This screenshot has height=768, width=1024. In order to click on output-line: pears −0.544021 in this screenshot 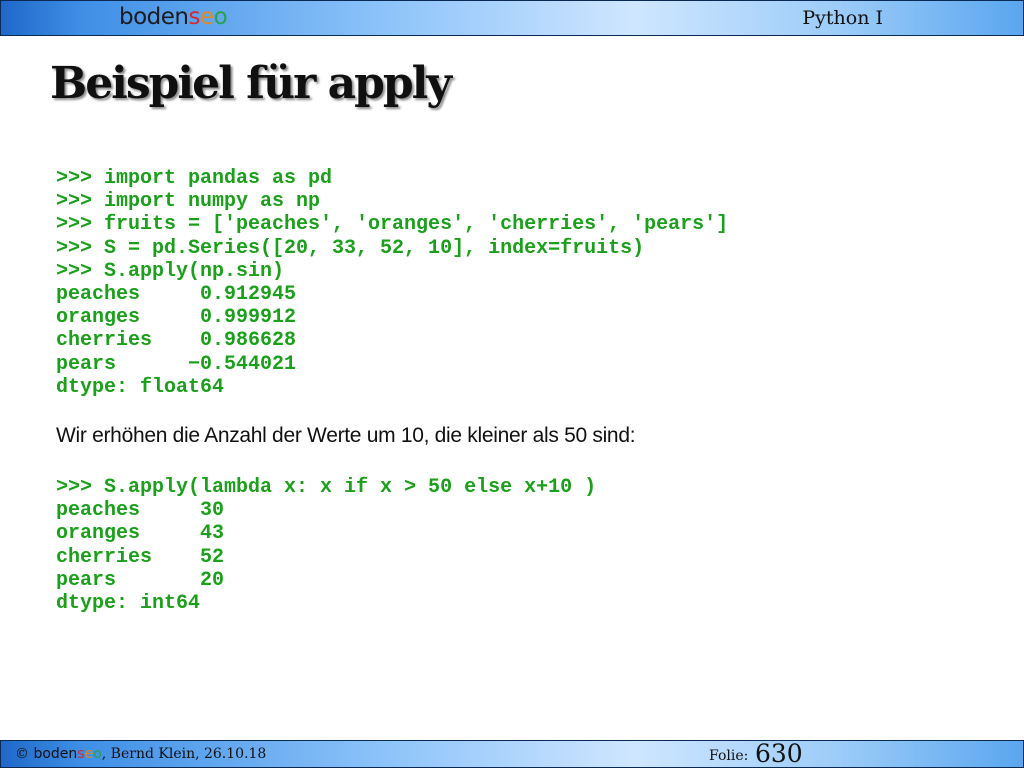, I will do `click(176, 364)`.